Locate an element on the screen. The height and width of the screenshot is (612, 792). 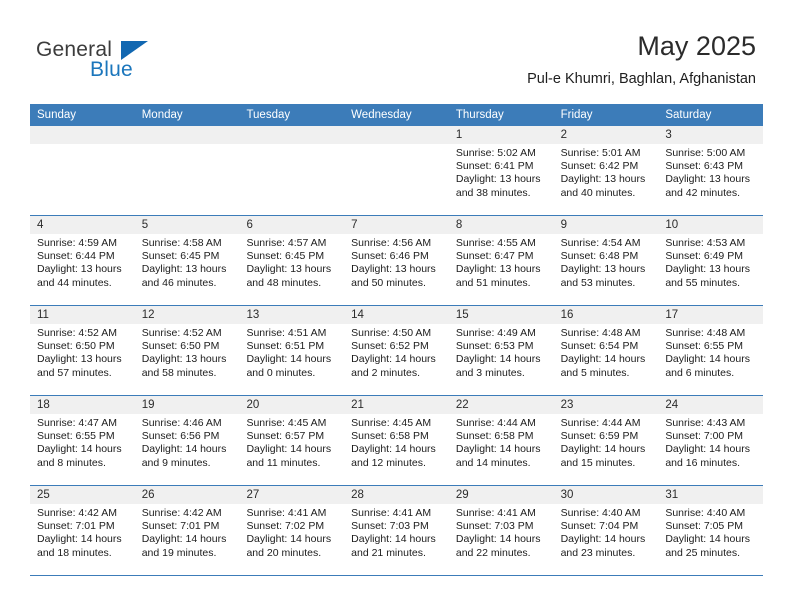
general-blue-logo: General Blue is located at coordinates (126, 62).